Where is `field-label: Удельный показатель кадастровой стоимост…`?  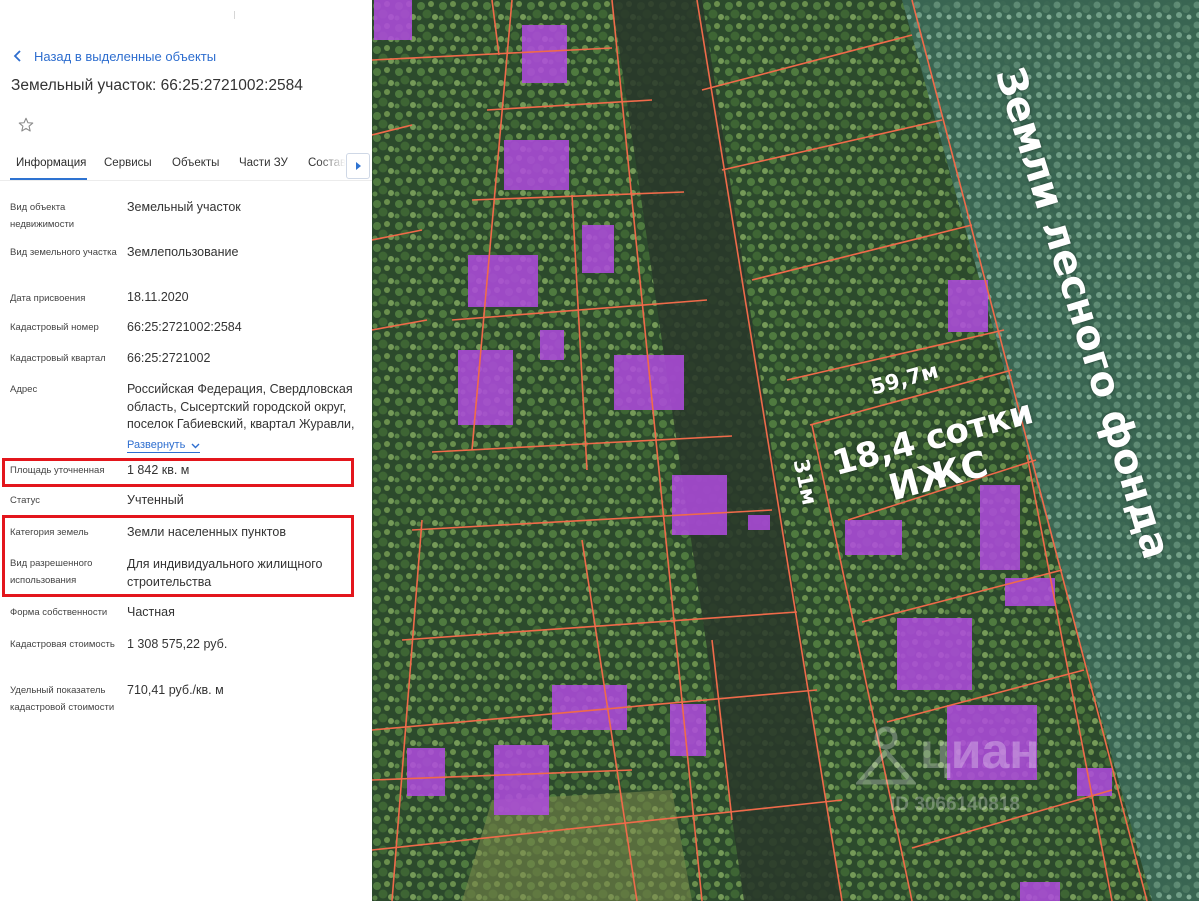
field-label: Удельный показатель кадастровой стоимост… is located at coordinates (62, 699).